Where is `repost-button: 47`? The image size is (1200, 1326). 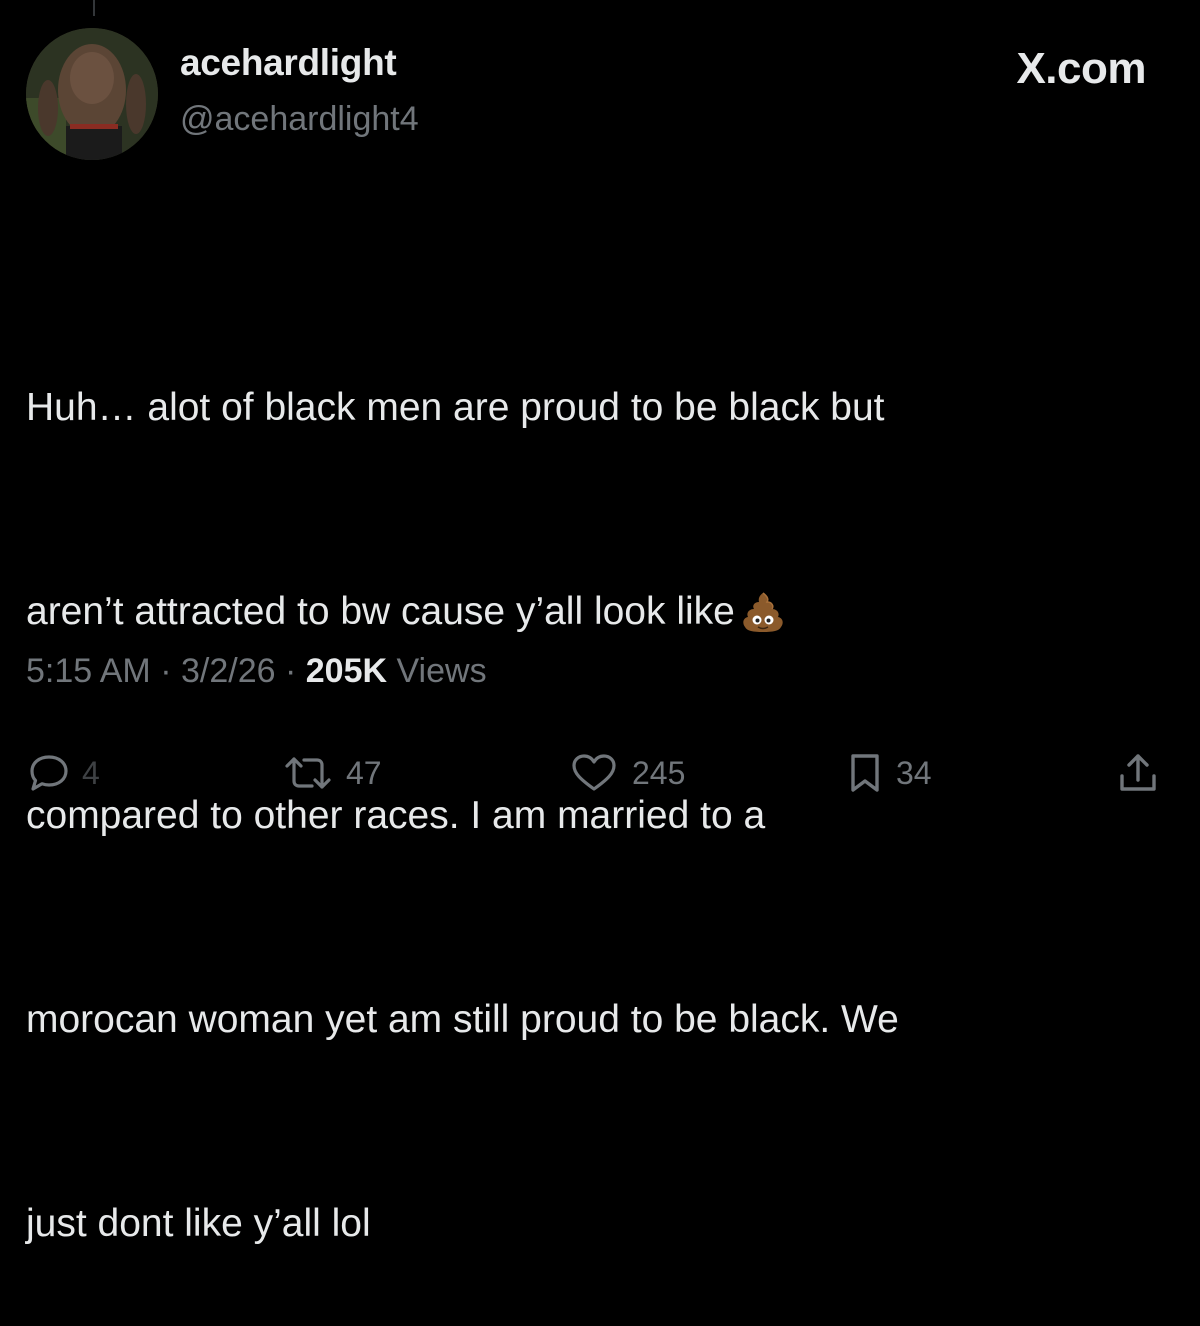
repost-button: 47 is located at coordinates (333, 773).